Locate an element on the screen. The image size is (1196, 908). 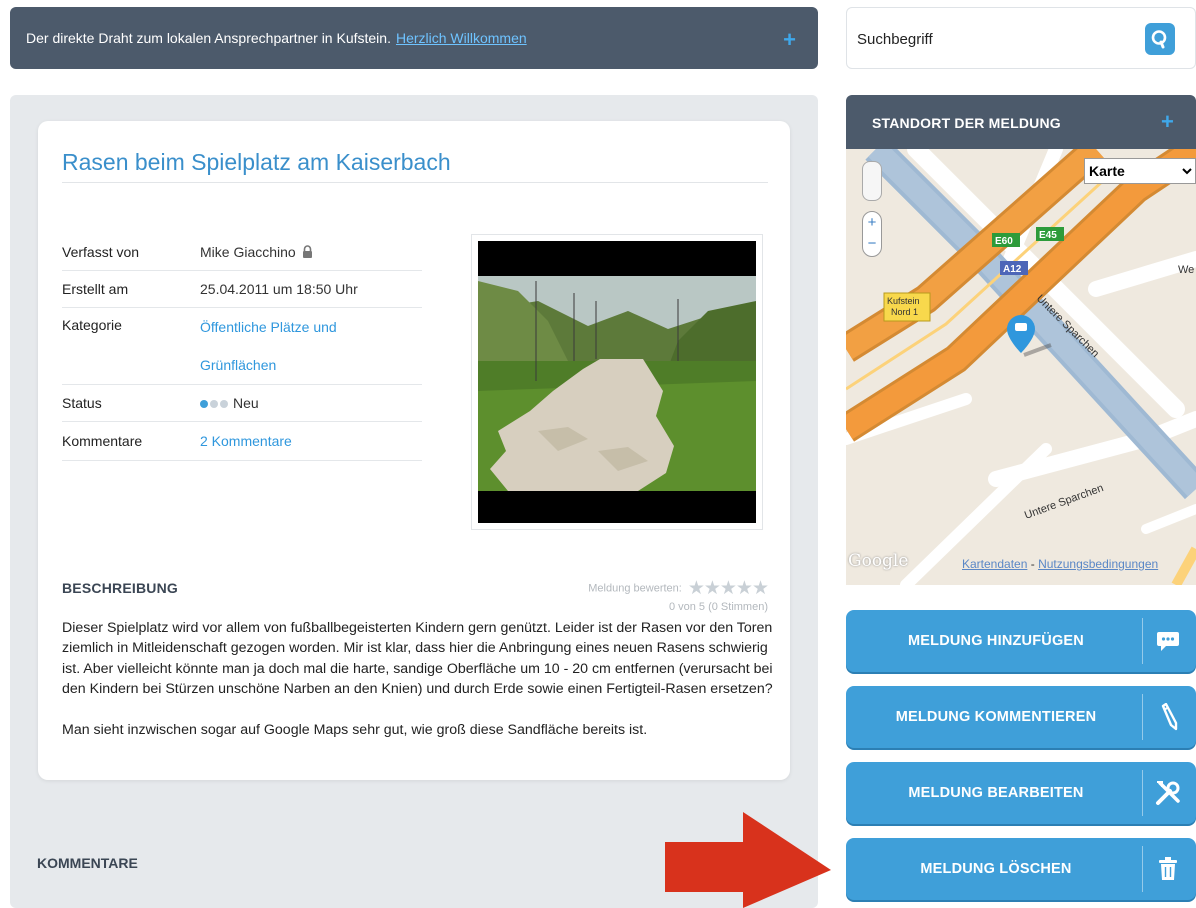
status-progress-dots is located at coordinates (214, 404).